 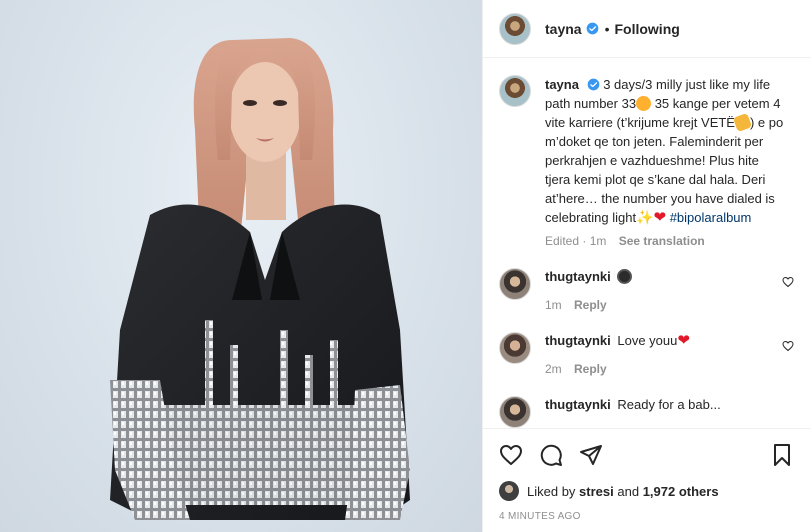 I want to click on comment-time: 1m, so click(x=553, y=305).